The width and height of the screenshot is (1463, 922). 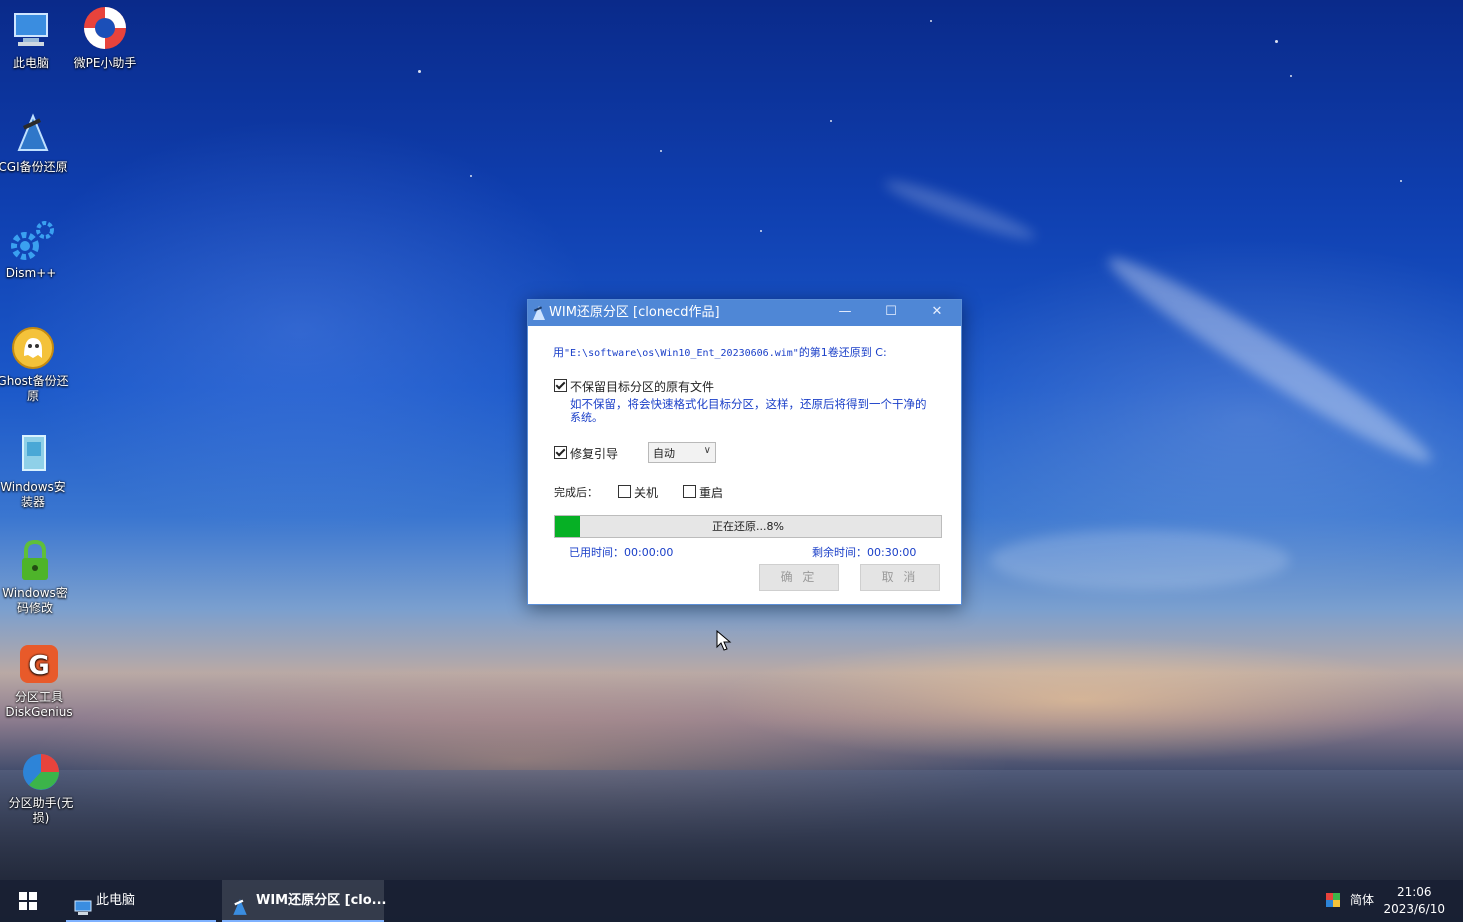 I want to click on desktop-icon-windows-password: Windows密码修改, so click(x=36, y=577).